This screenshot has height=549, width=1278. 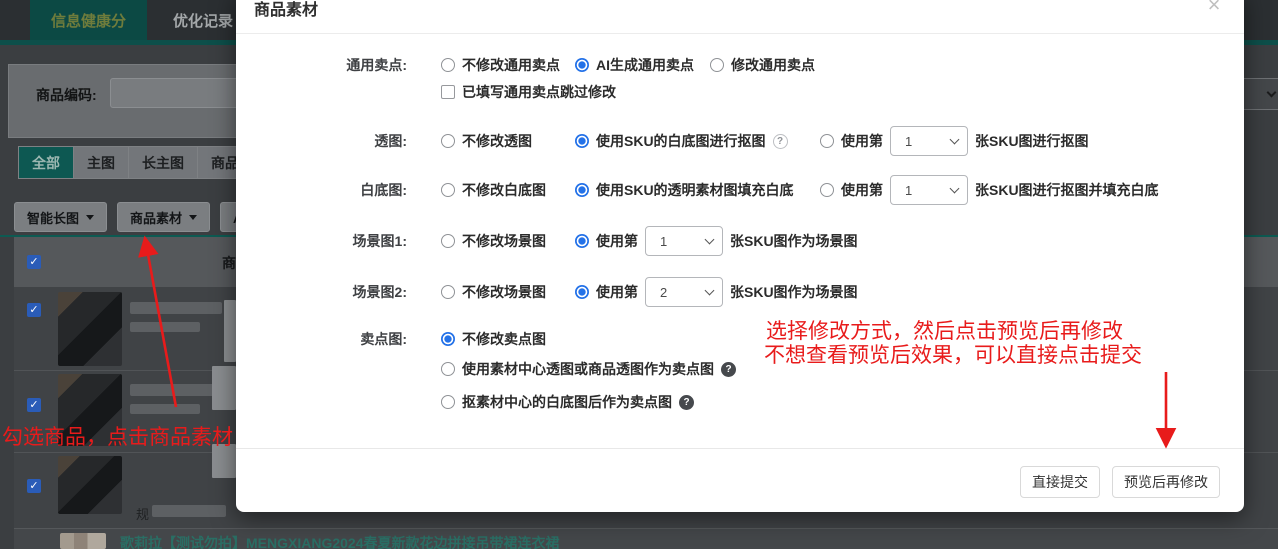 What do you see at coordinates (379, 241) in the screenshot?
I see `field-label-scene-image-1: 场景图1:` at bounding box center [379, 241].